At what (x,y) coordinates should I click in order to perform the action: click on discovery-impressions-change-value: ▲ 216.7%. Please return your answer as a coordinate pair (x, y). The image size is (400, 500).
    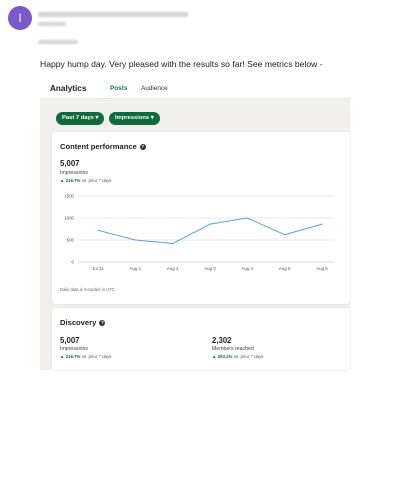
    Looking at the image, I should click on (70, 356).